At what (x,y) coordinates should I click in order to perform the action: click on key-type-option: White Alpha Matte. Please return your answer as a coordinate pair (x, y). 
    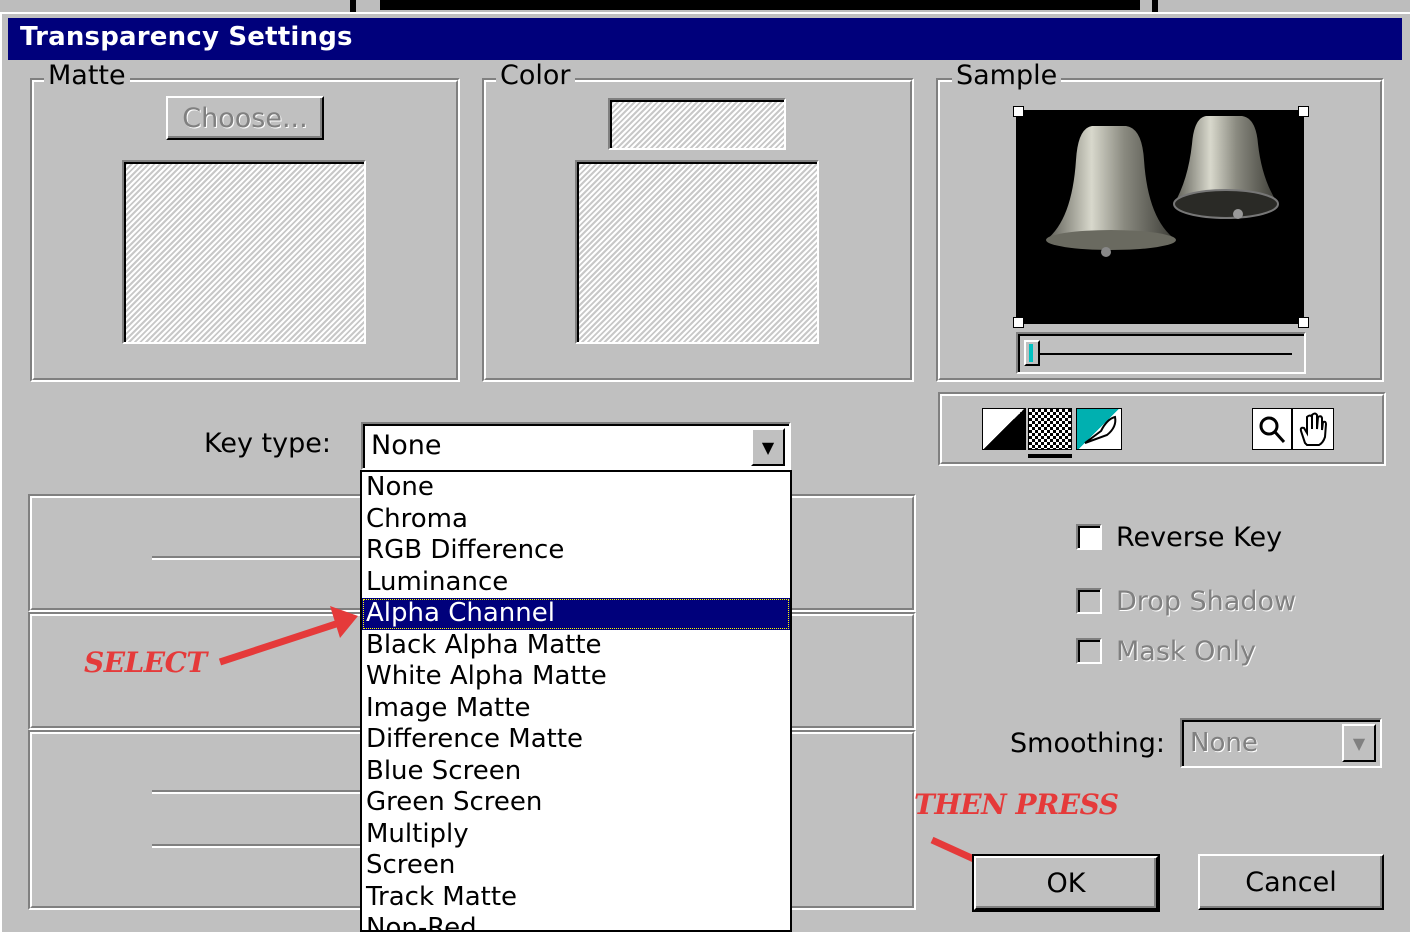
    Looking at the image, I should click on (576, 677).